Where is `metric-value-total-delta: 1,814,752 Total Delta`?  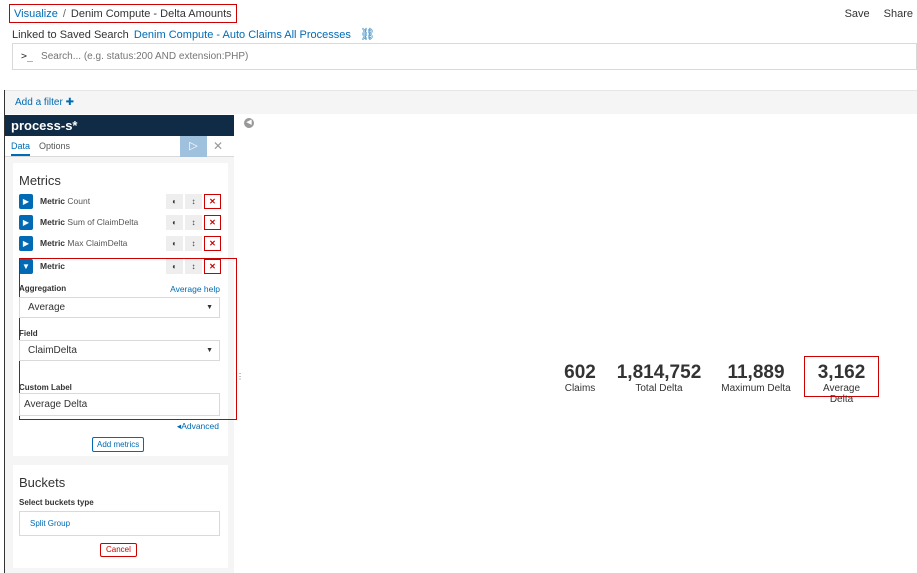
metric-value-total-delta: 1,814,752 Total Delta is located at coordinates (659, 378).